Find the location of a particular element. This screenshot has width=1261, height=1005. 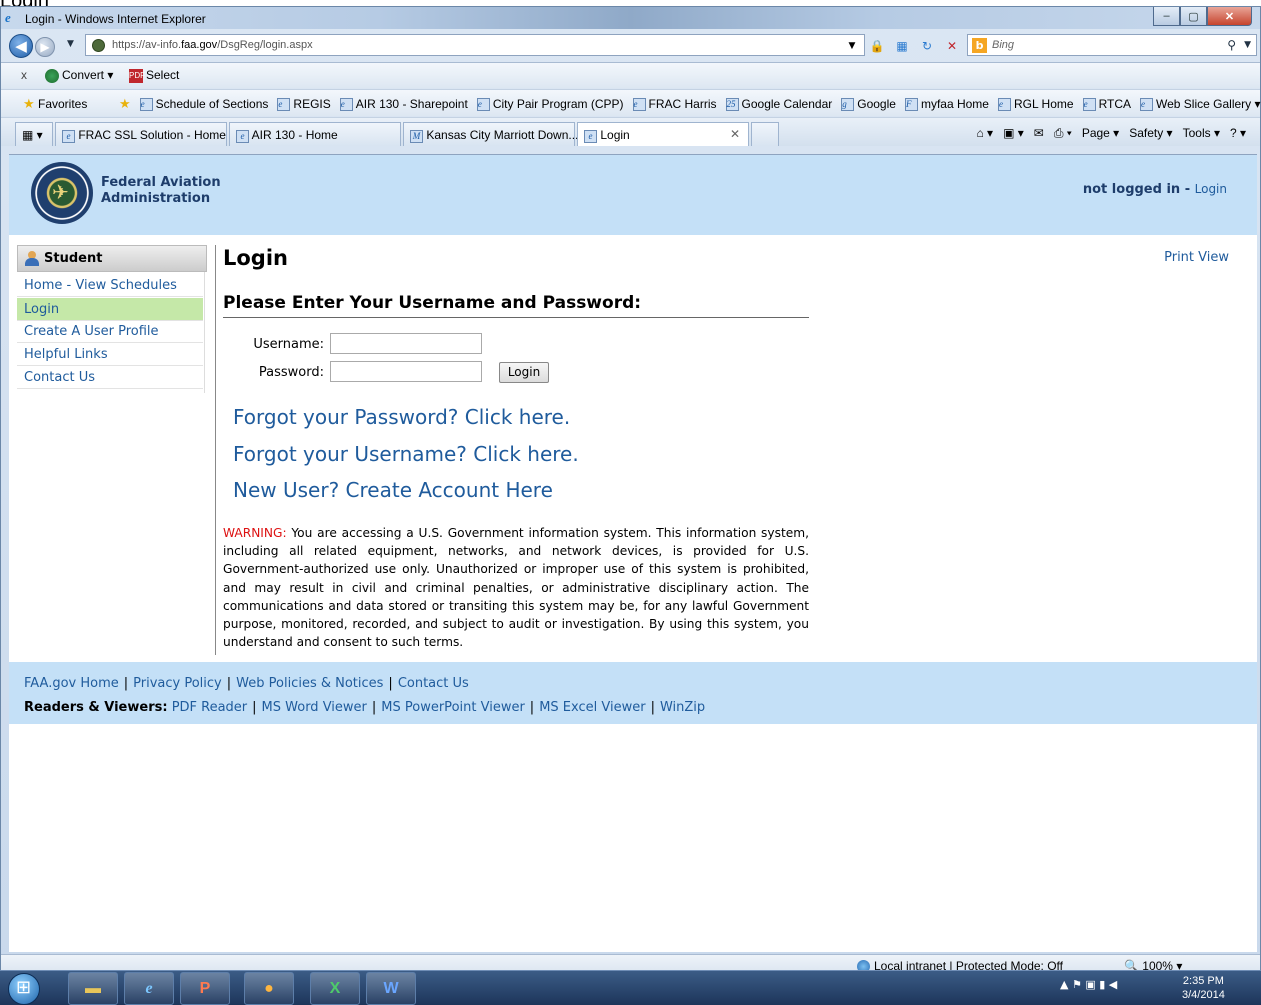

sidebar-item-helpful-links: Helpful Links is located at coordinates (110, 354).